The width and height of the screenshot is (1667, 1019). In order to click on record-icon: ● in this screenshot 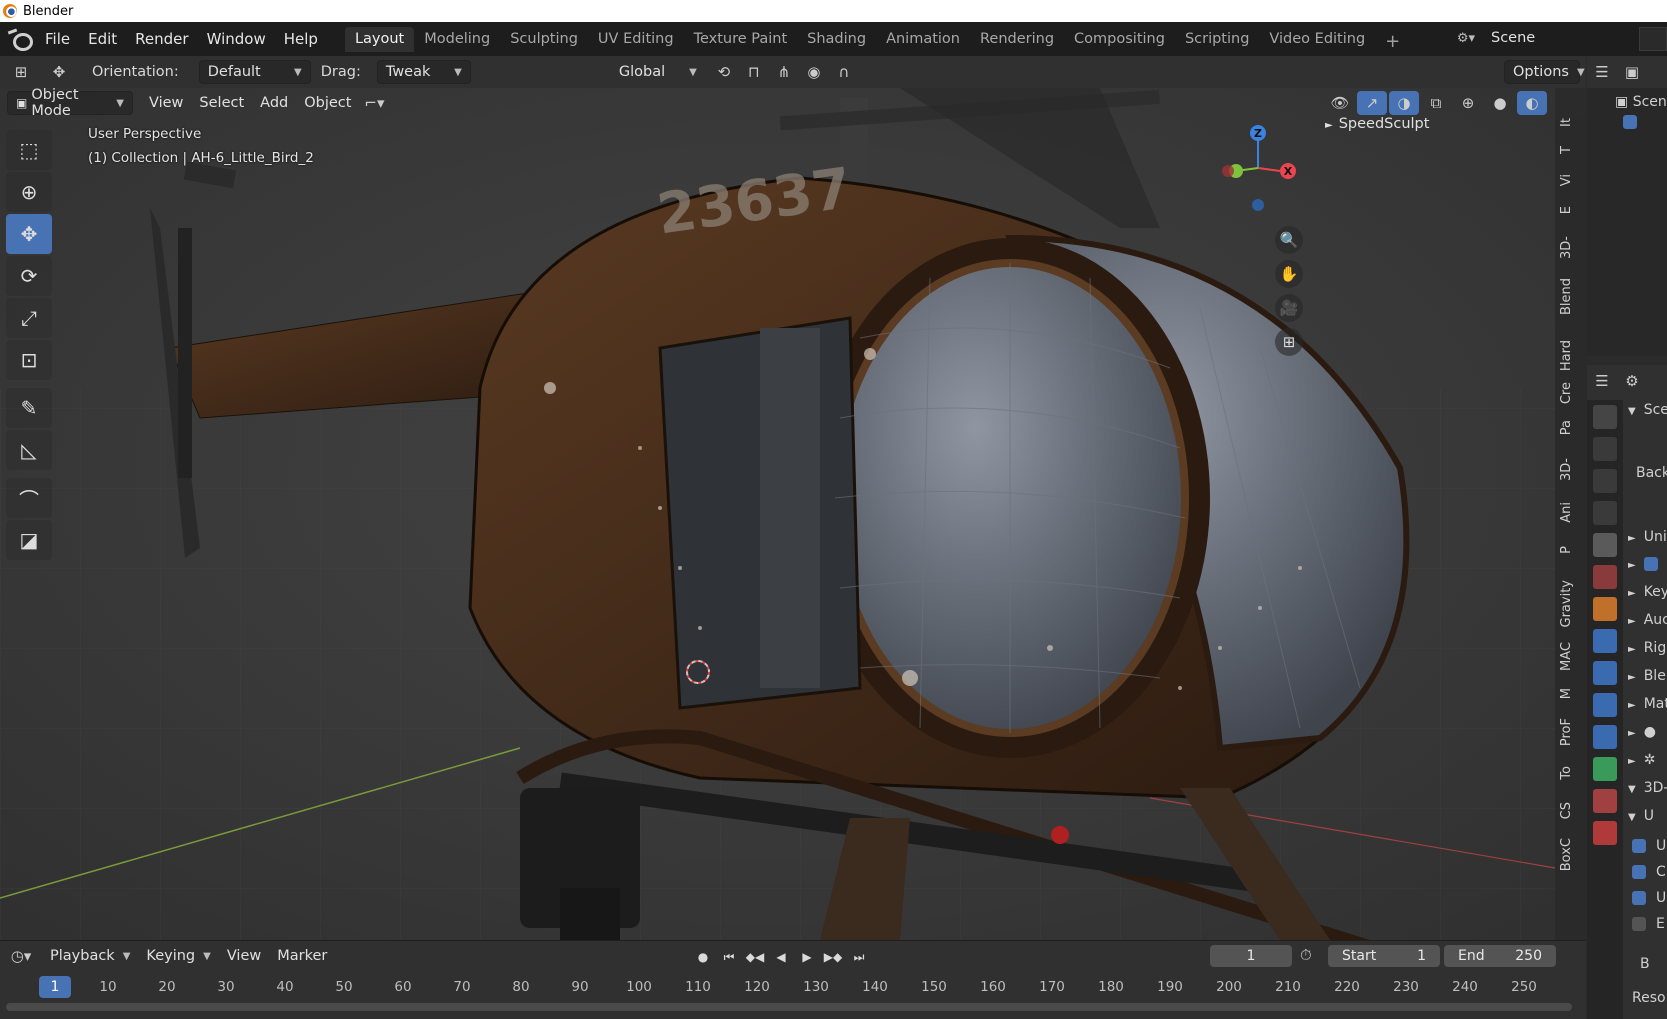, I will do `click(703, 957)`.